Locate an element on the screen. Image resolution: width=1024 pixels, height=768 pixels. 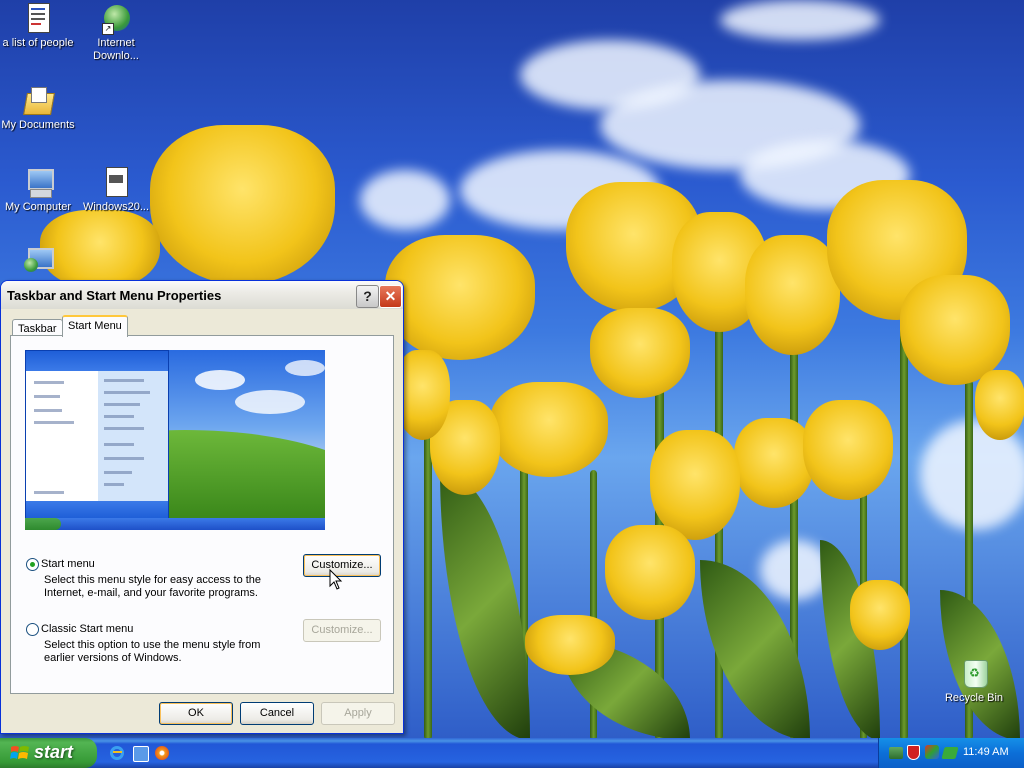
classic-start-menu-radio is located at coordinates (32, 629).